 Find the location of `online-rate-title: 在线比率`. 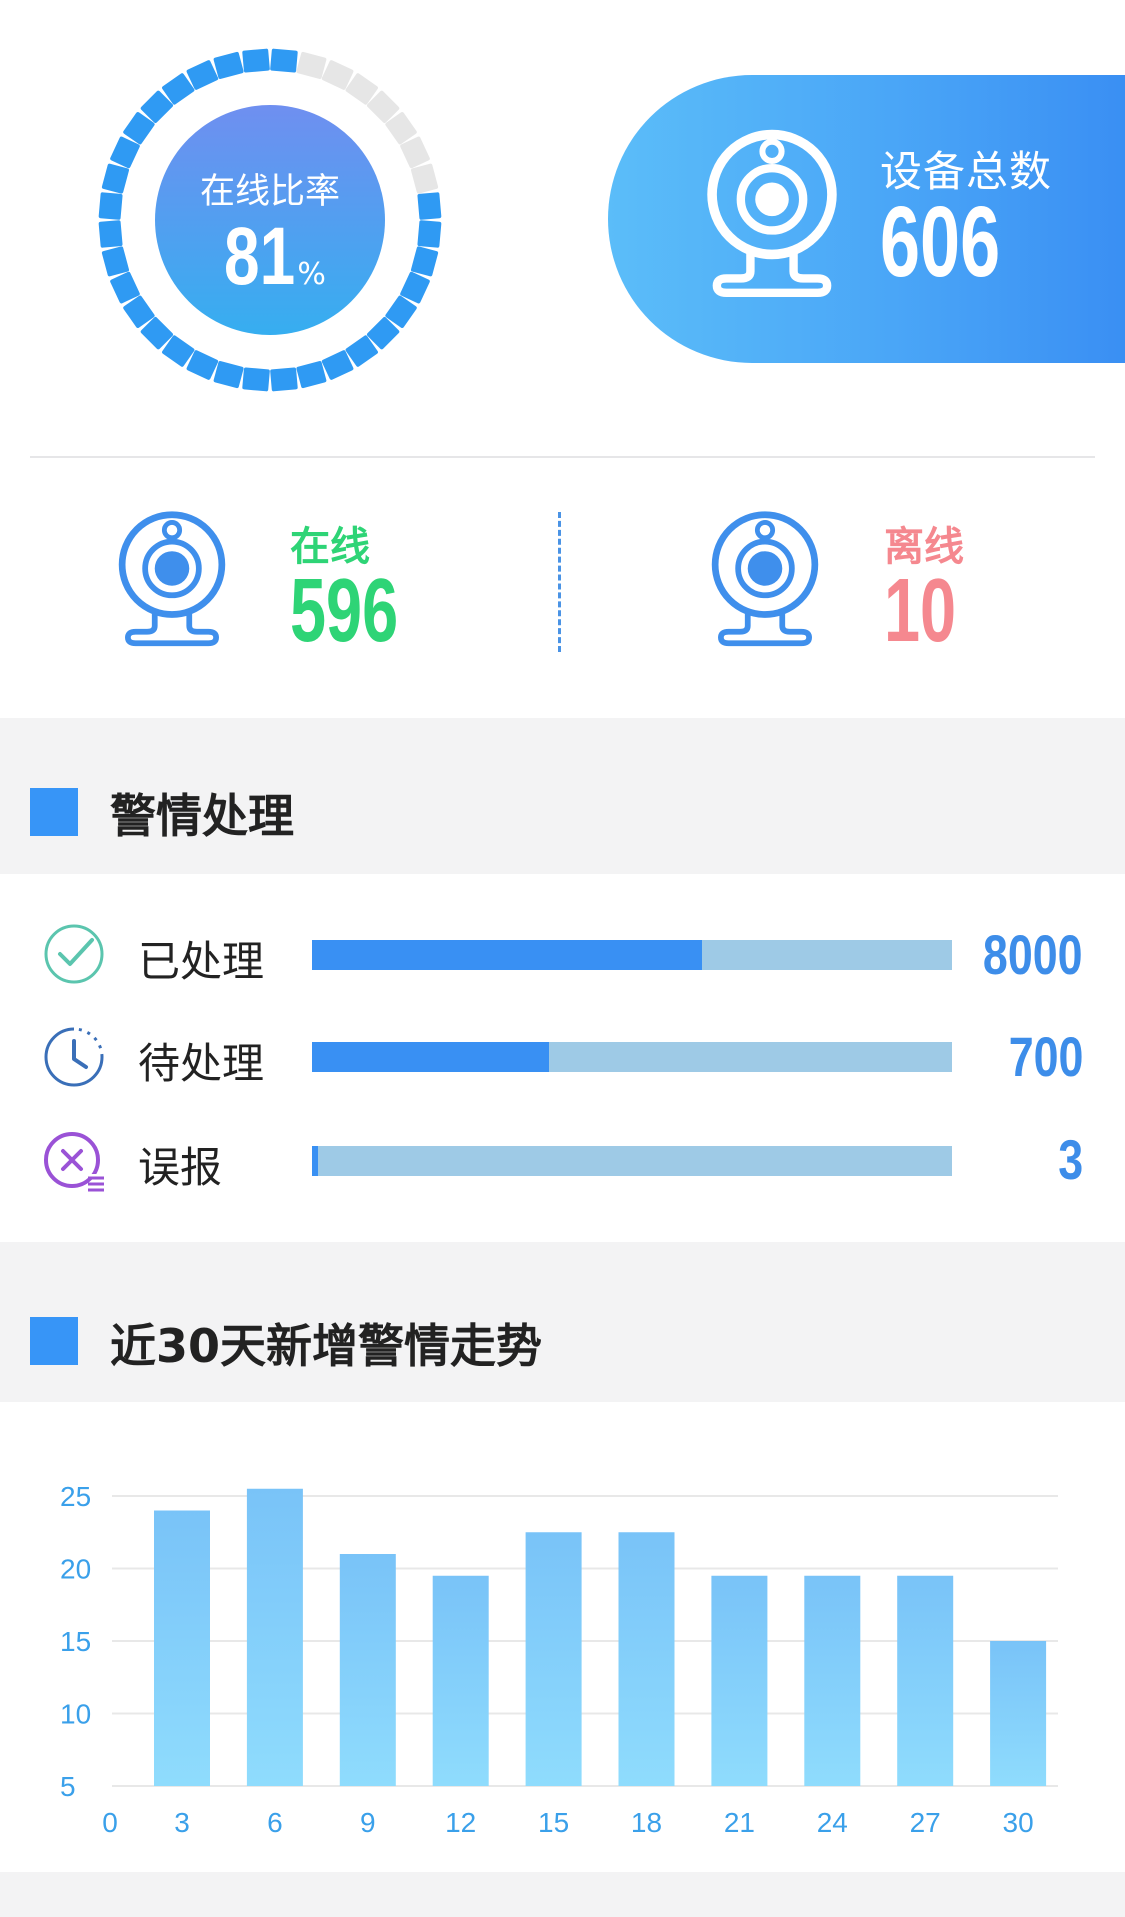

online-rate-title: 在线比率 is located at coordinates (269, 192).